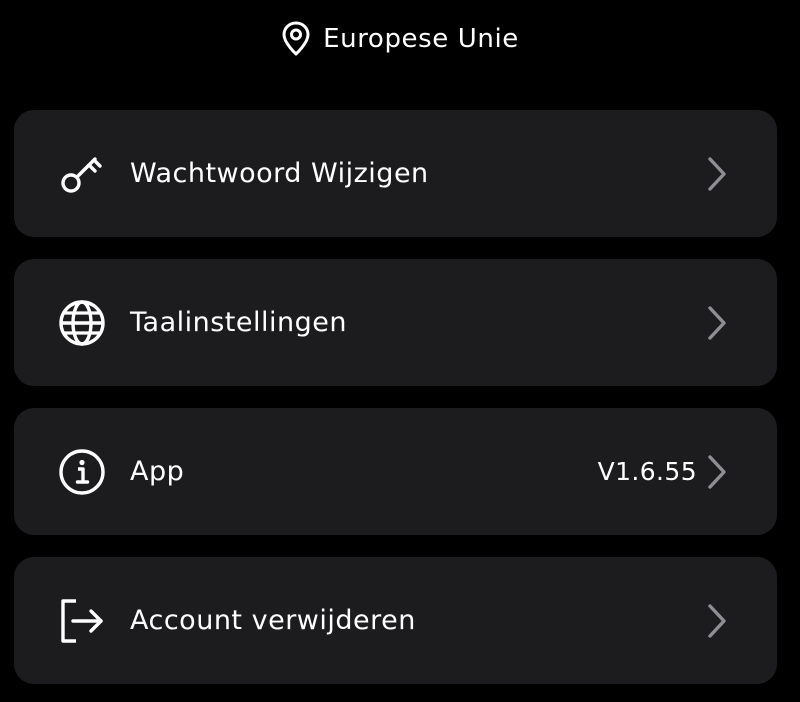 This screenshot has width=800, height=702. What do you see at coordinates (296, 39) in the screenshot?
I see `location-pin-icon` at bounding box center [296, 39].